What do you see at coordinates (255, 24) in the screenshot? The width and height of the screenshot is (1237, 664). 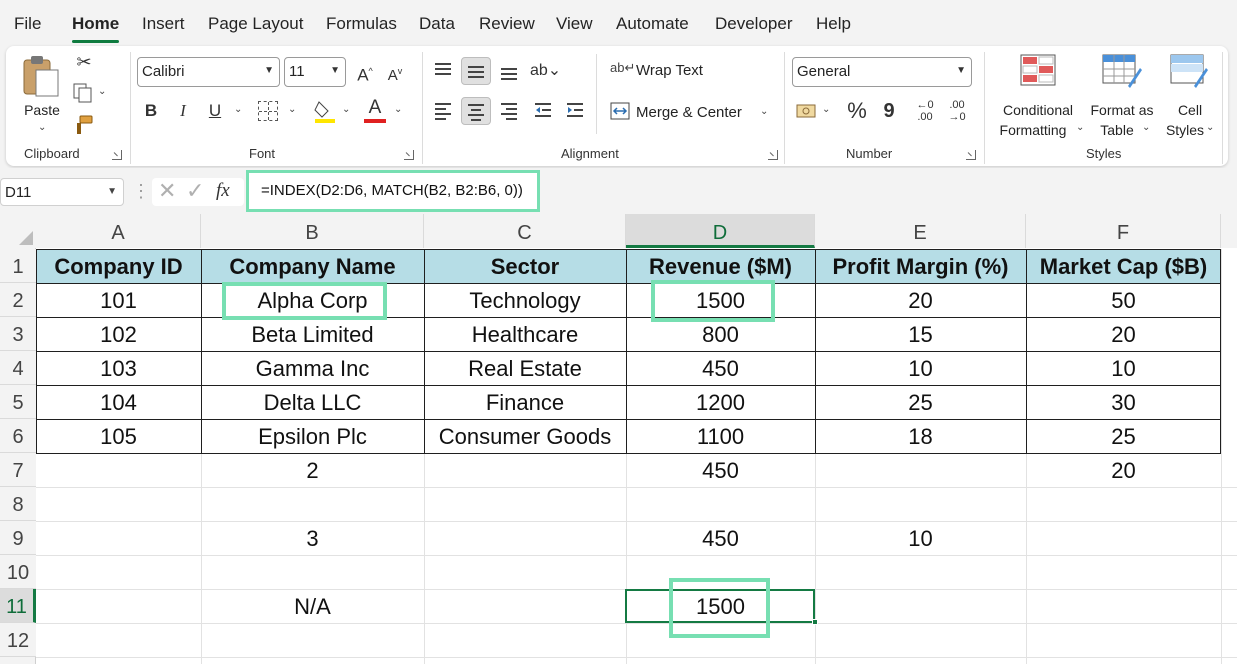 I see `tab-page-layout: Page Layout` at bounding box center [255, 24].